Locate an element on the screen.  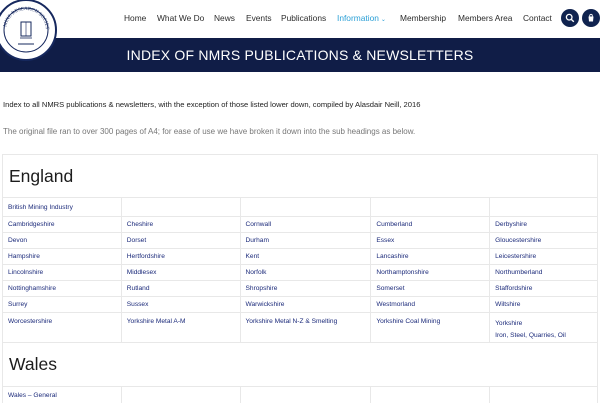
table-cell-link: Shropshire is located at coordinates (305, 288).